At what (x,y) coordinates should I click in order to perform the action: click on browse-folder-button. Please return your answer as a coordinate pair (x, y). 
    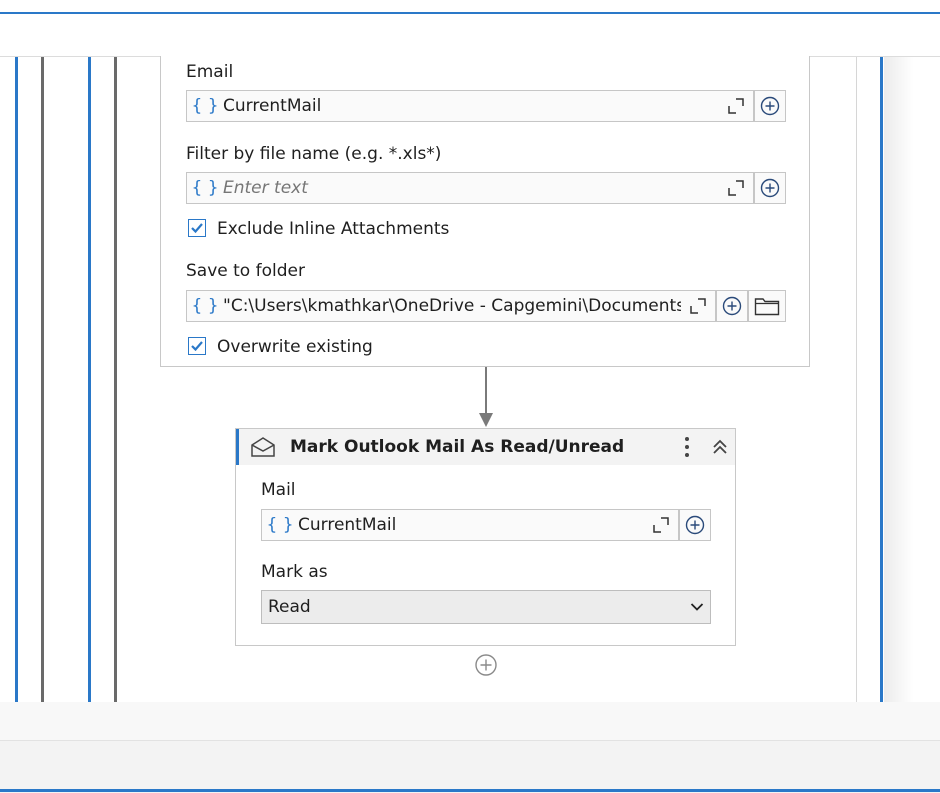
    Looking at the image, I should click on (767, 306).